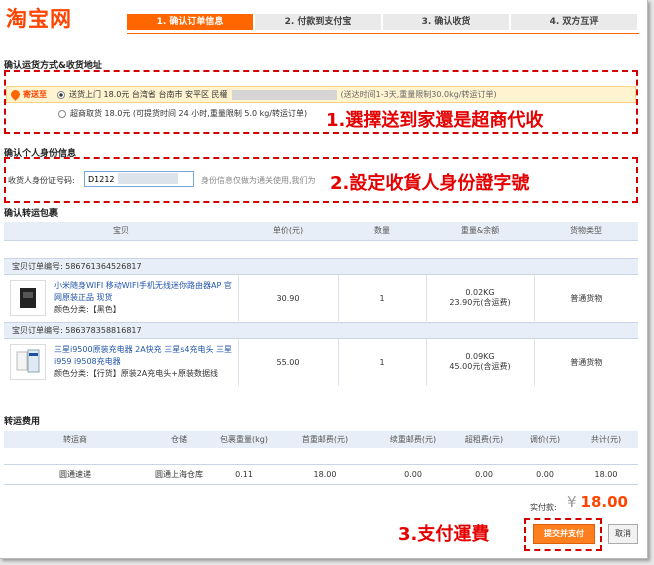 This screenshot has height=565, width=654. What do you see at coordinates (325, 474) in the screenshot?
I see `first-fee: 18.00` at bounding box center [325, 474].